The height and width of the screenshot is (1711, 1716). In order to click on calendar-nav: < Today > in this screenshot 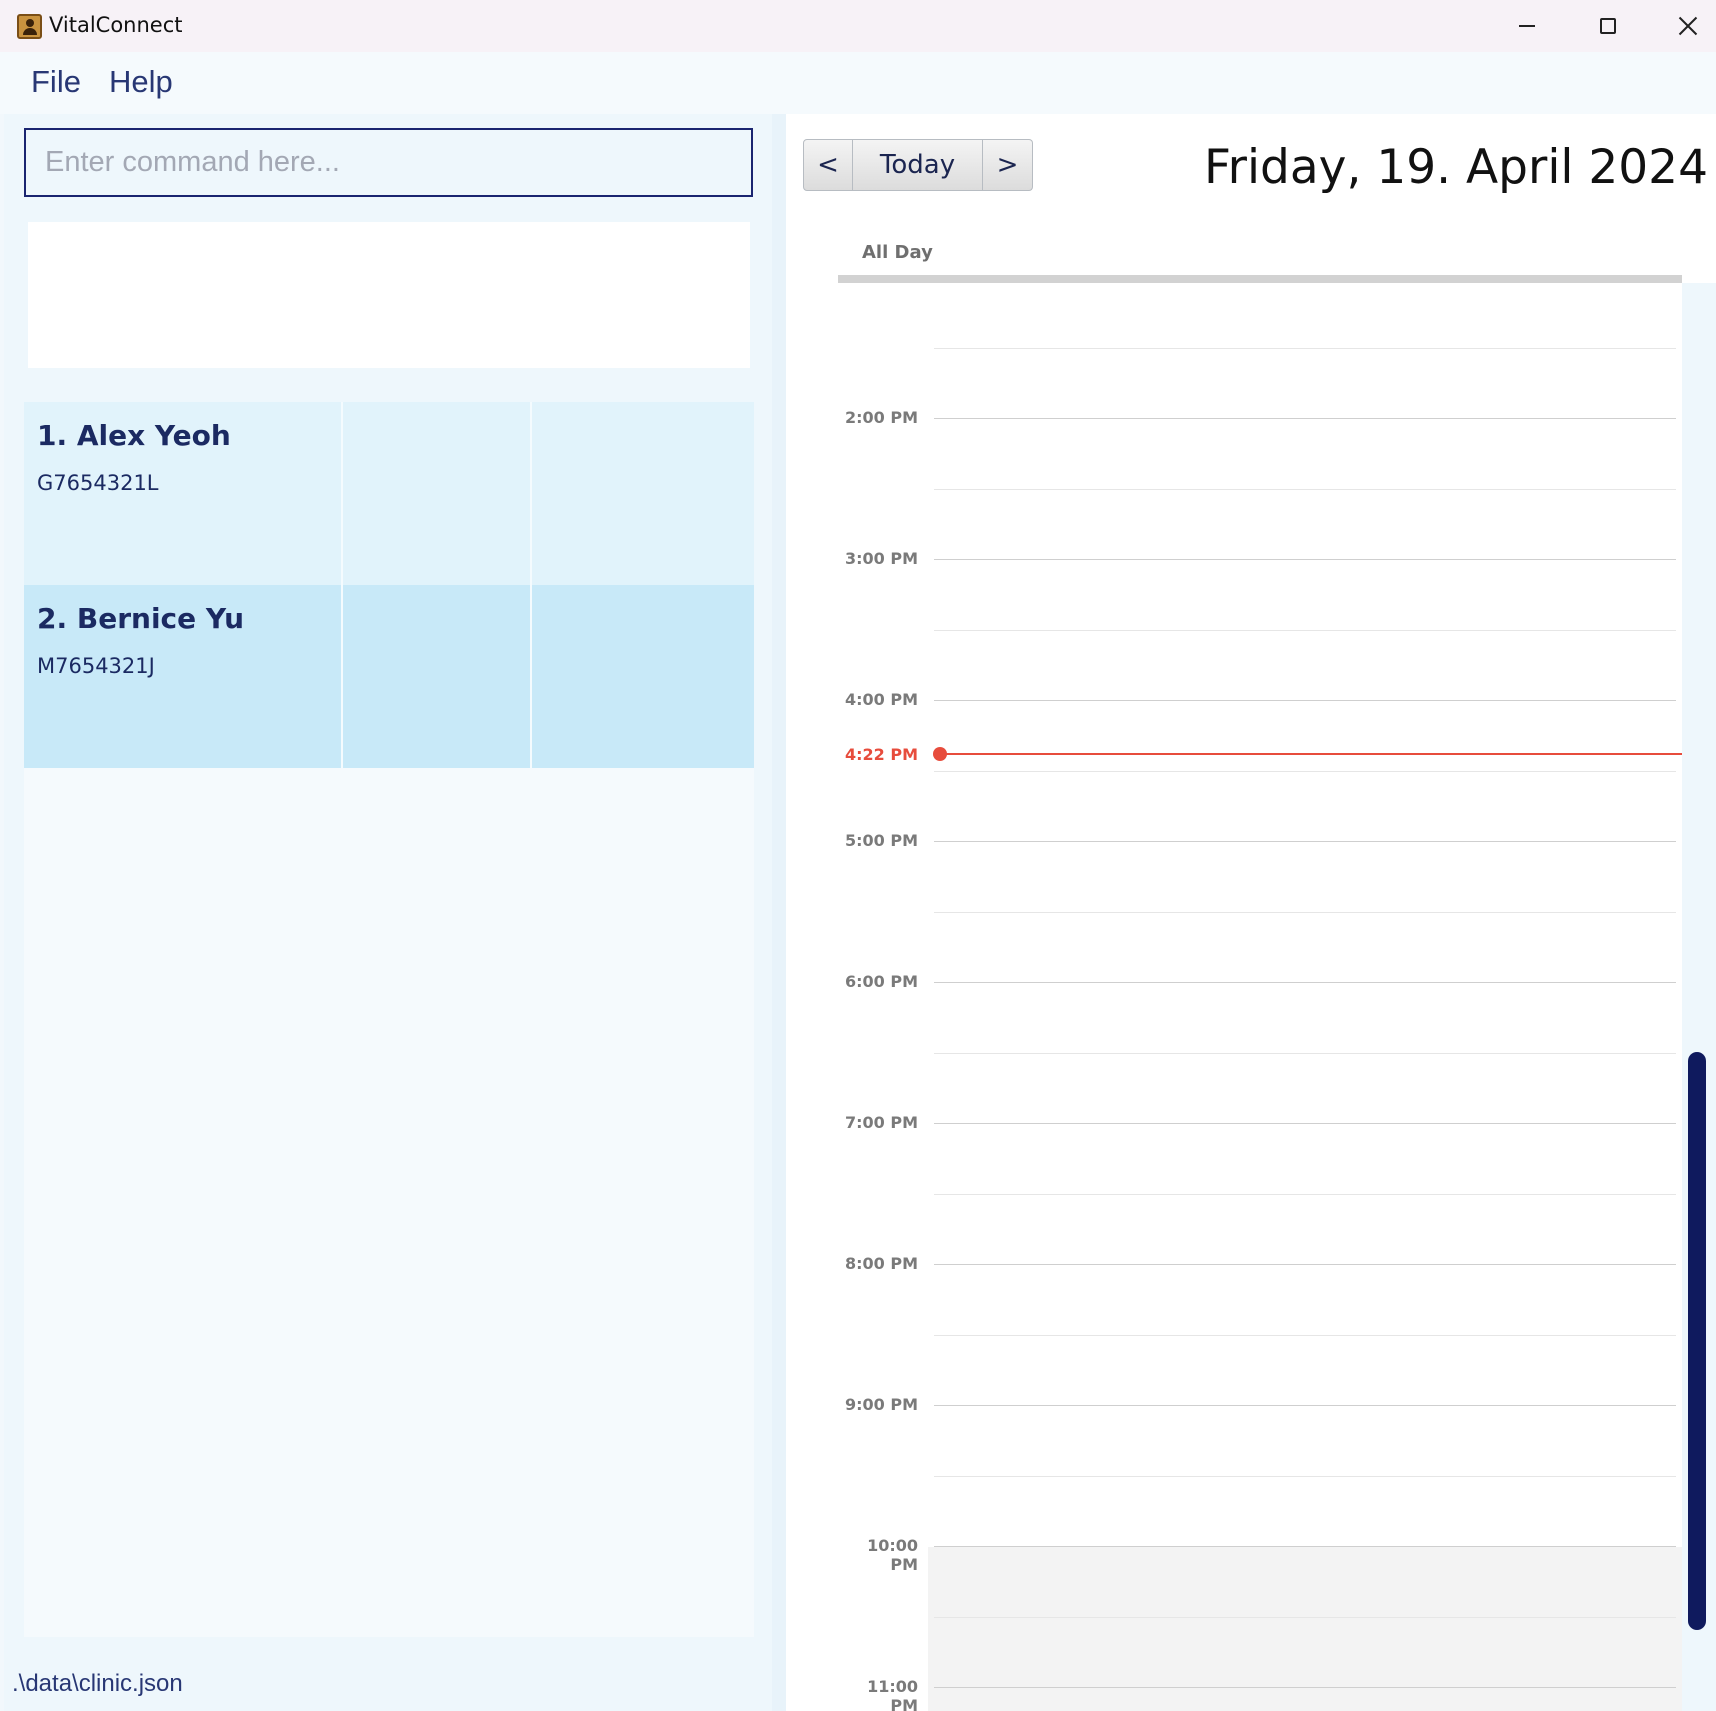, I will do `click(918, 165)`.